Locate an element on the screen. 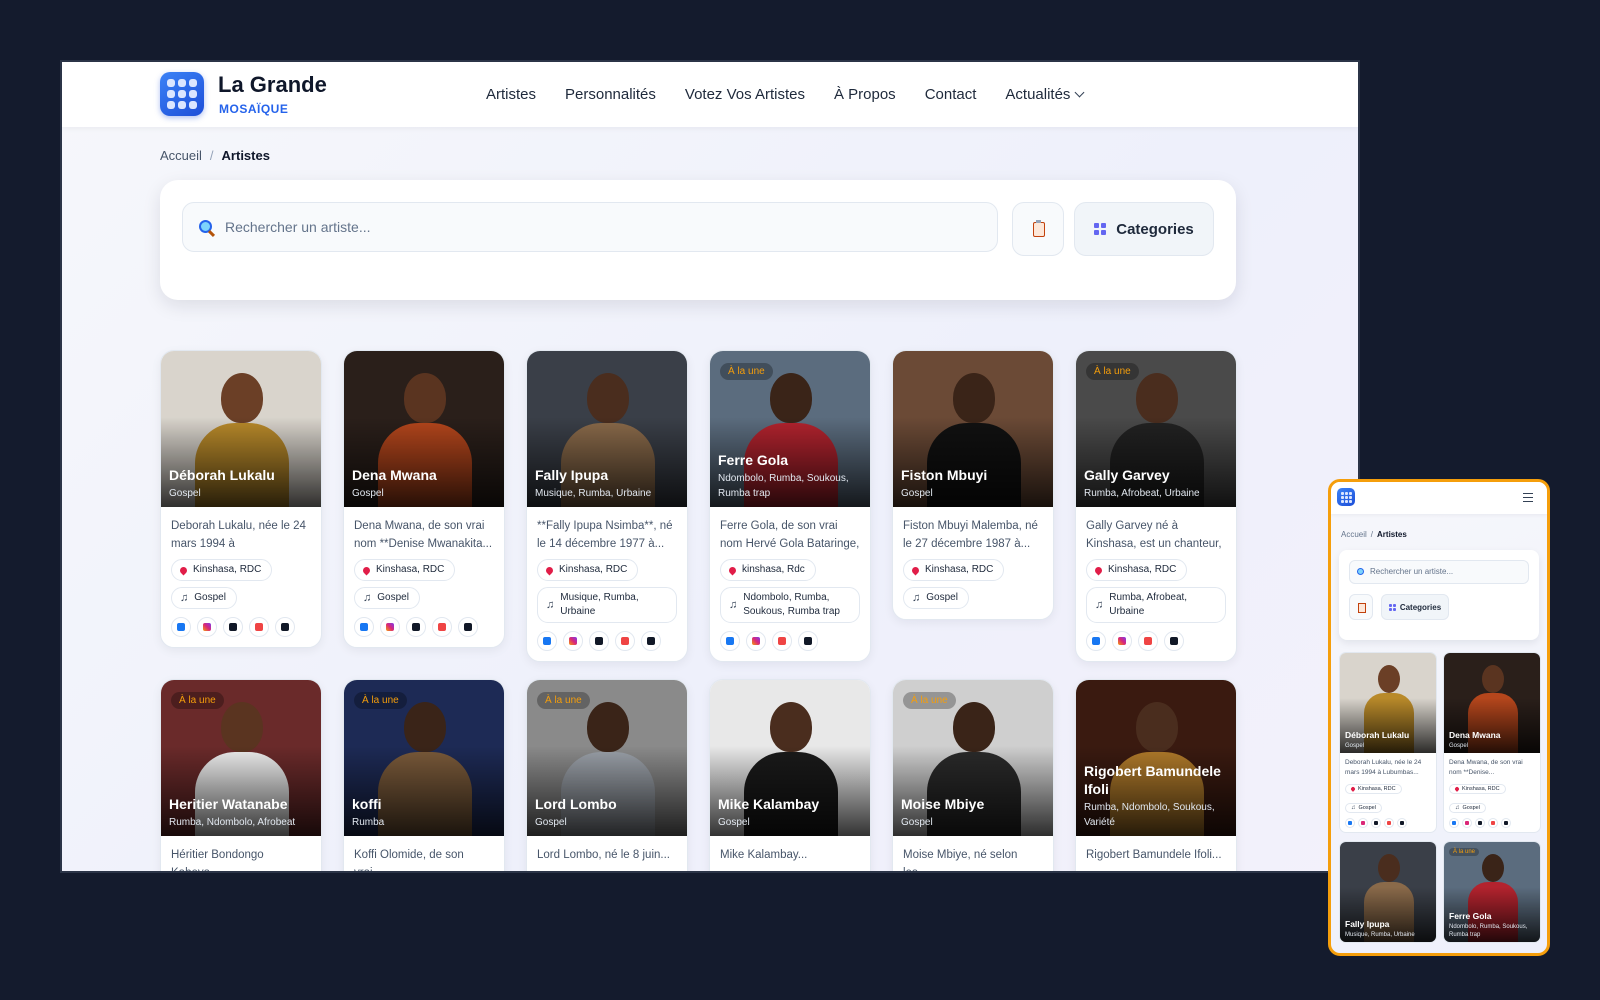 This screenshot has width=1600, height=1000. nav-votez: Votez Vos Artistes is located at coordinates (745, 94).